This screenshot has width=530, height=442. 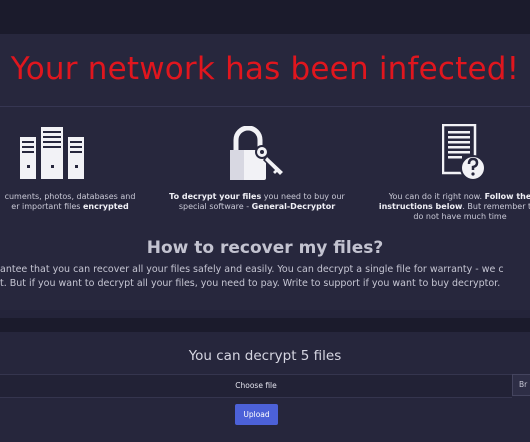 What do you see at coordinates (496, 206) in the screenshot?
I see `caption-line: . But remember tha` at bounding box center [496, 206].